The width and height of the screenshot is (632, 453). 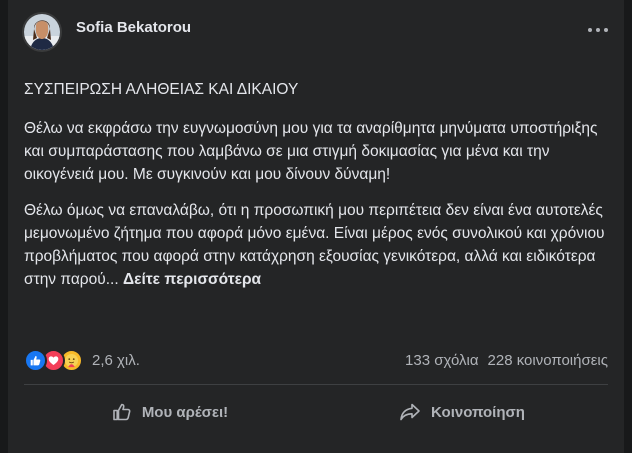 What do you see at coordinates (192, 279) in the screenshot?
I see `see-more-link: Δείτε περισσότερα` at bounding box center [192, 279].